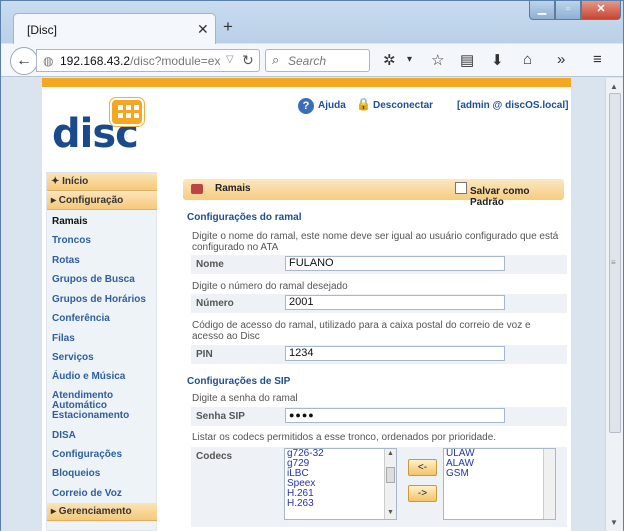 This screenshot has width=624, height=531. What do you see at coordinates (102, 279) in the screenshot?
I see `sidebar-item-grupos-busca: Grupos de Busca` at bounding box center [102, 279].